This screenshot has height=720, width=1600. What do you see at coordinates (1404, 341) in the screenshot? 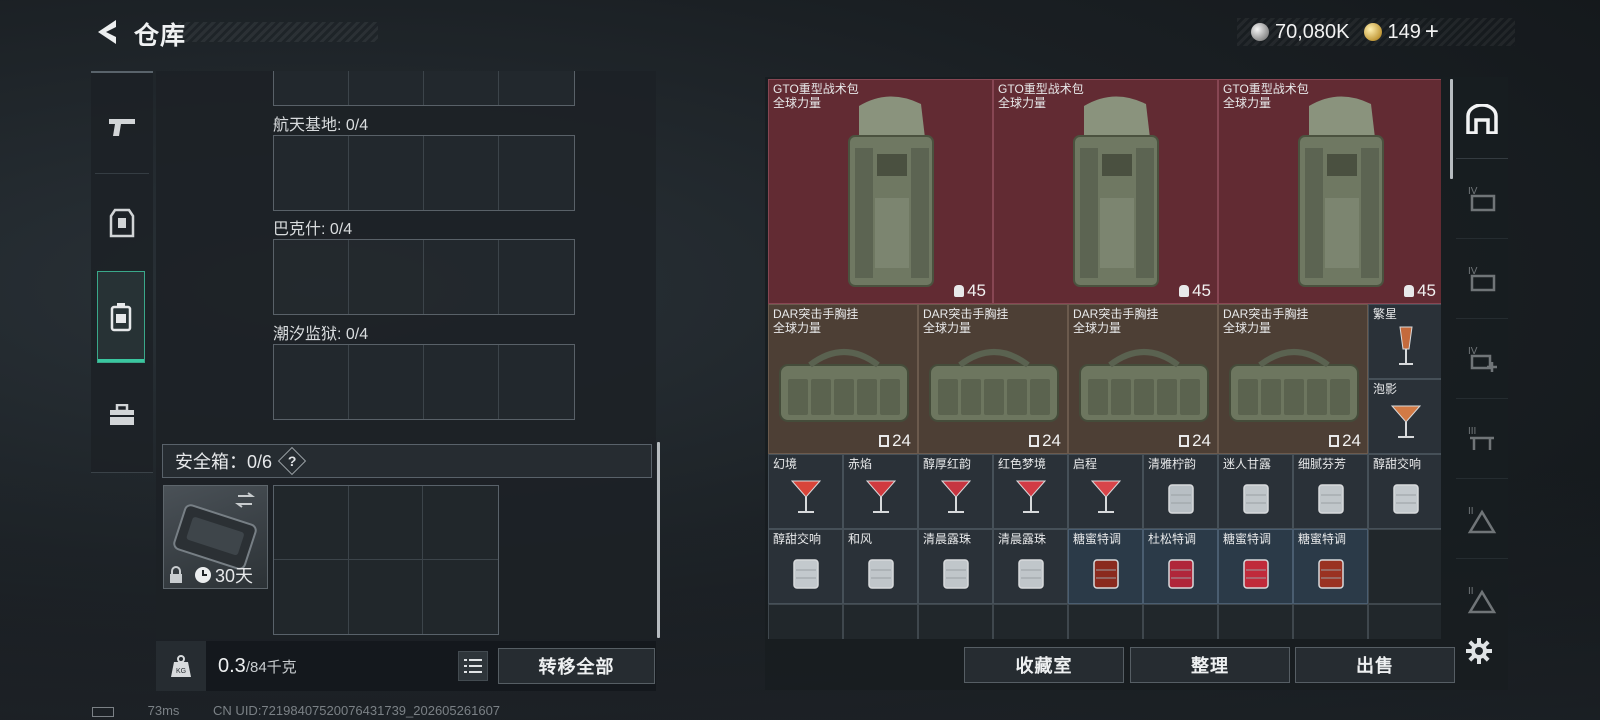
I see `drink-item: 繁星` at bounding box center [1404, 341].